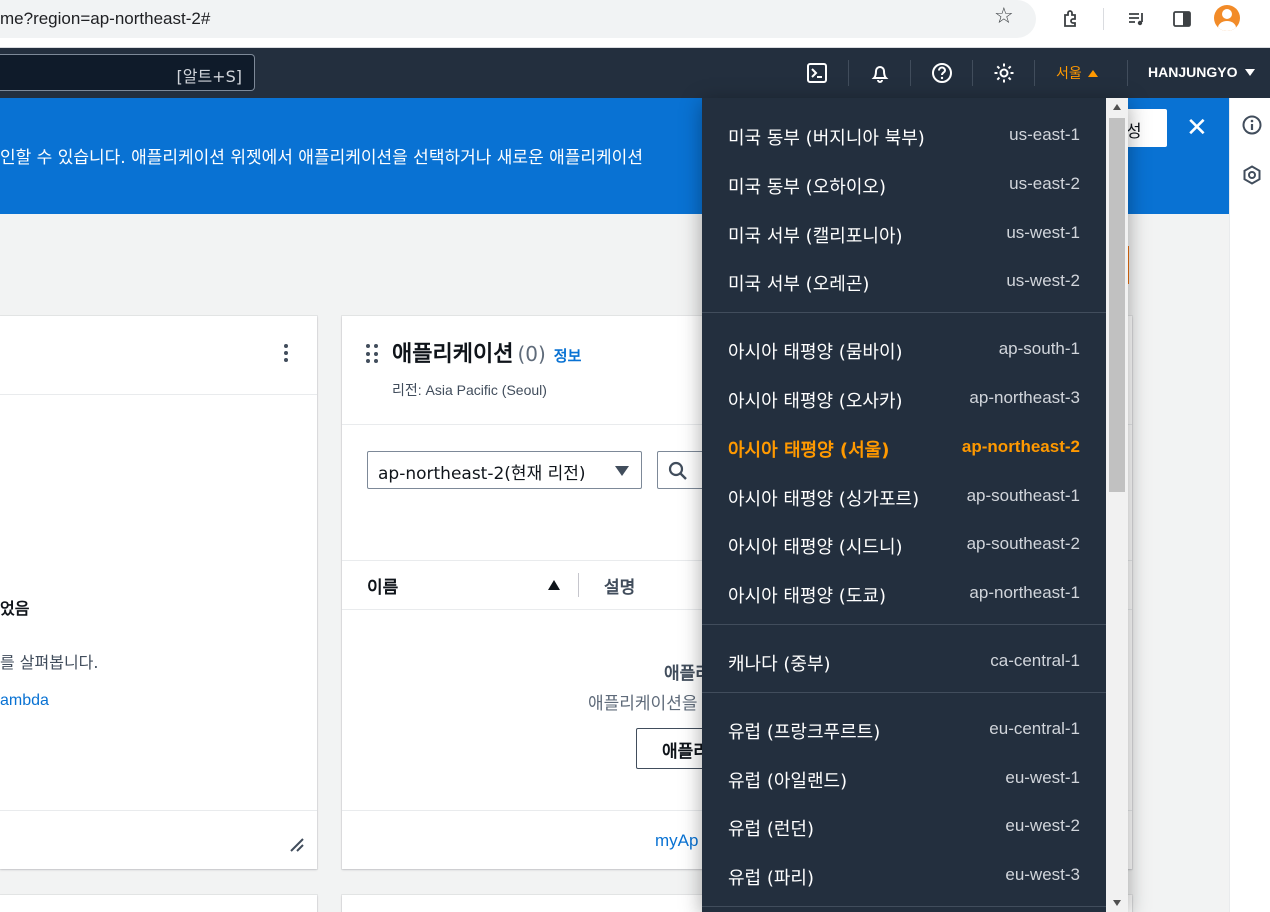 The image size is (1270, 912). Describe the element at coordinates (788, 781) in the screenshot. I see `region-option-name: 유럽 (아일랜드)` at that location.